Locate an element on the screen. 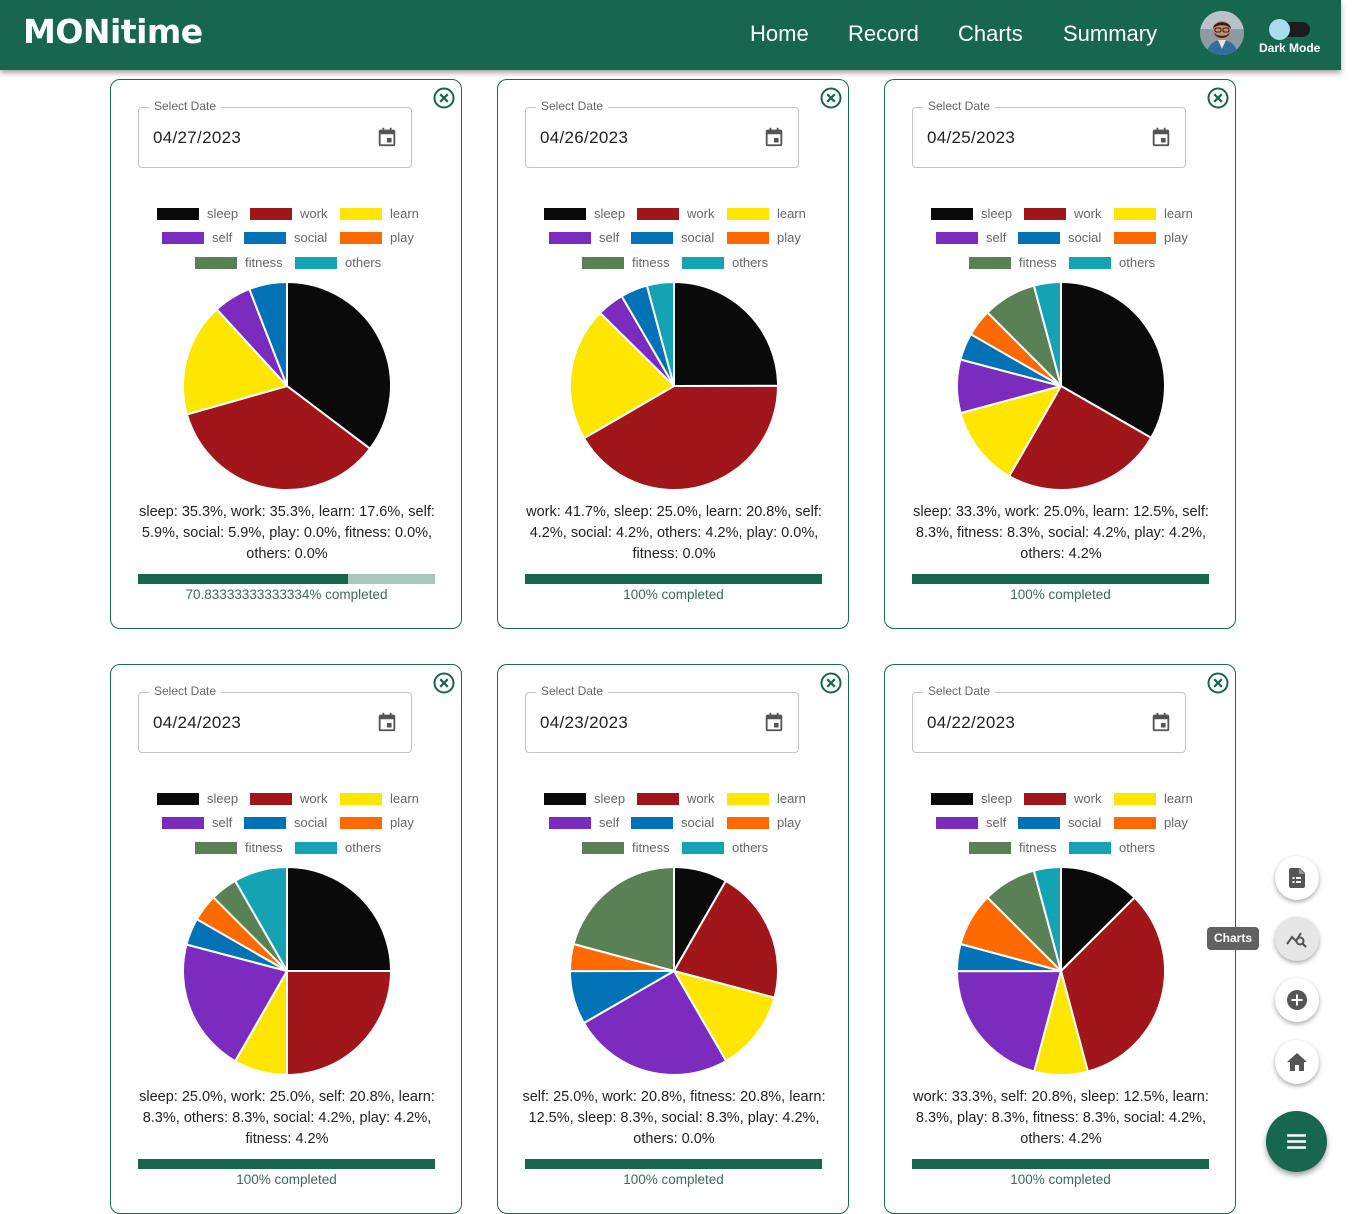 This screenshot has height=1214, width=1370. charts-fab is located at coordinates (1297, 939).